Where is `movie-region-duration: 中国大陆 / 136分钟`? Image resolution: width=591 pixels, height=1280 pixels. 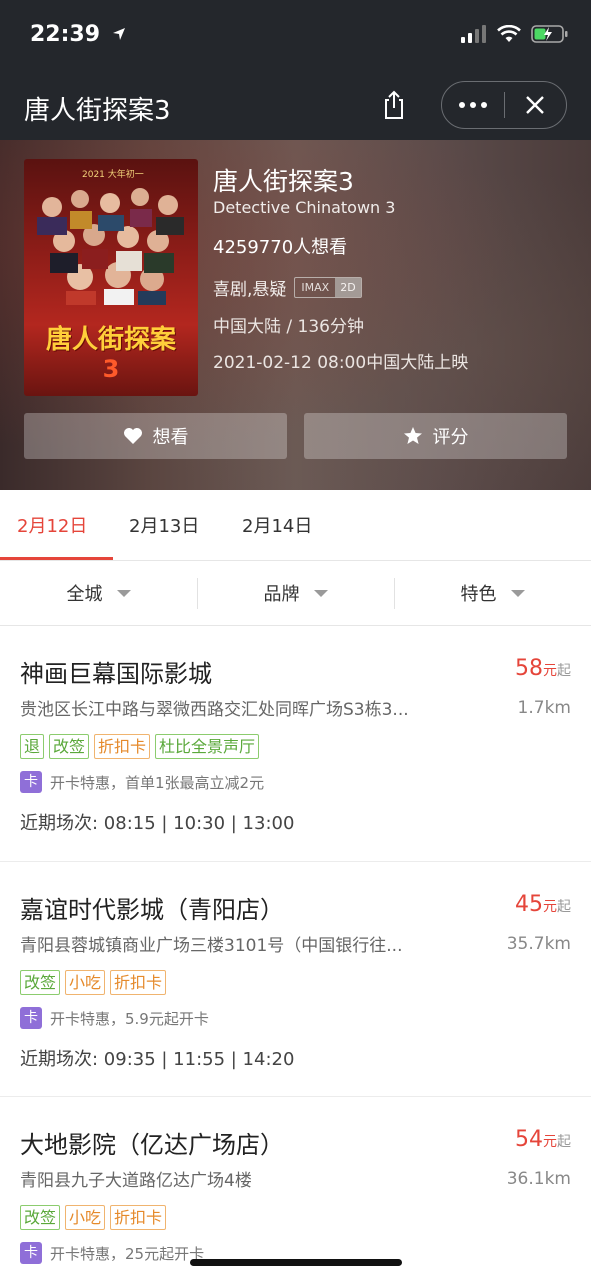
movie-region-duration: 中国大陆 / 136分钟 is located at coordinates (288, 327).